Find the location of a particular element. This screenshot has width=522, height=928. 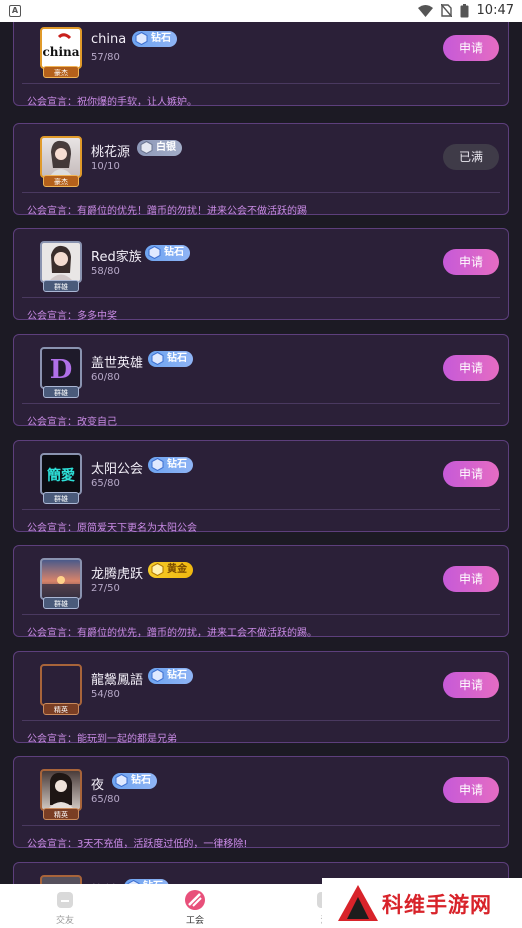

tab-guild: 工会 is located at coordinates (195, 906).